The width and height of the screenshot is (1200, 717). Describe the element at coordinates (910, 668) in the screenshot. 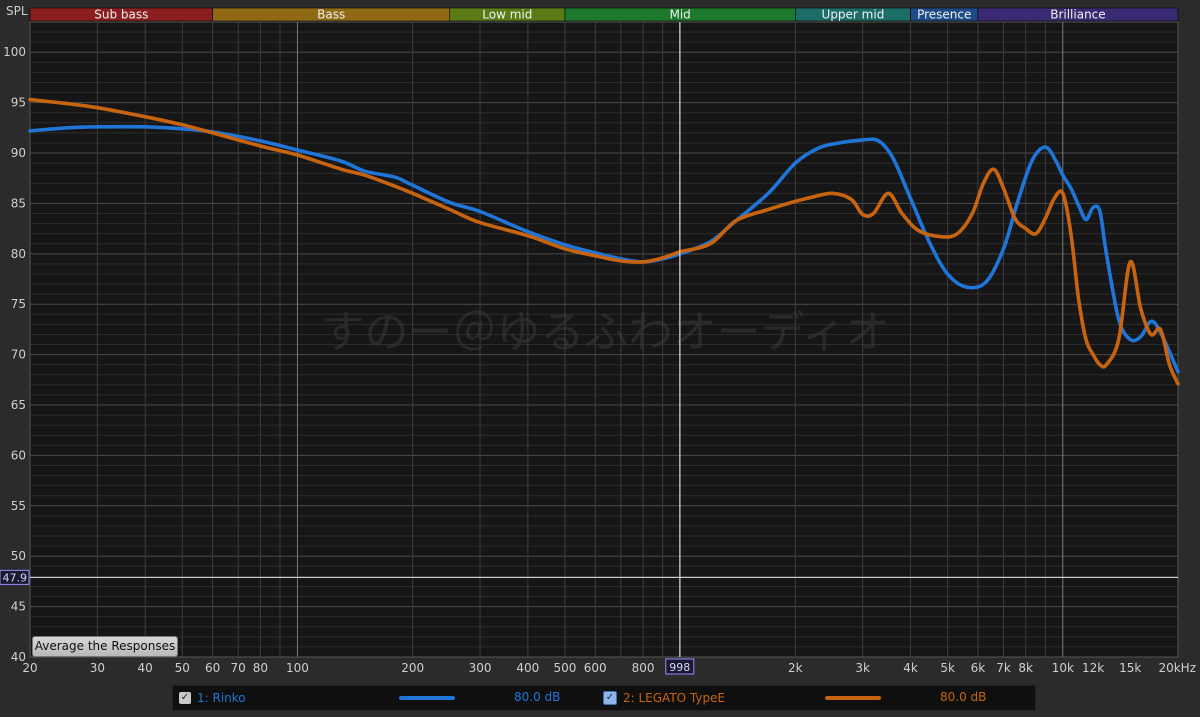

I see `x-tick-label: 4k` at that location.